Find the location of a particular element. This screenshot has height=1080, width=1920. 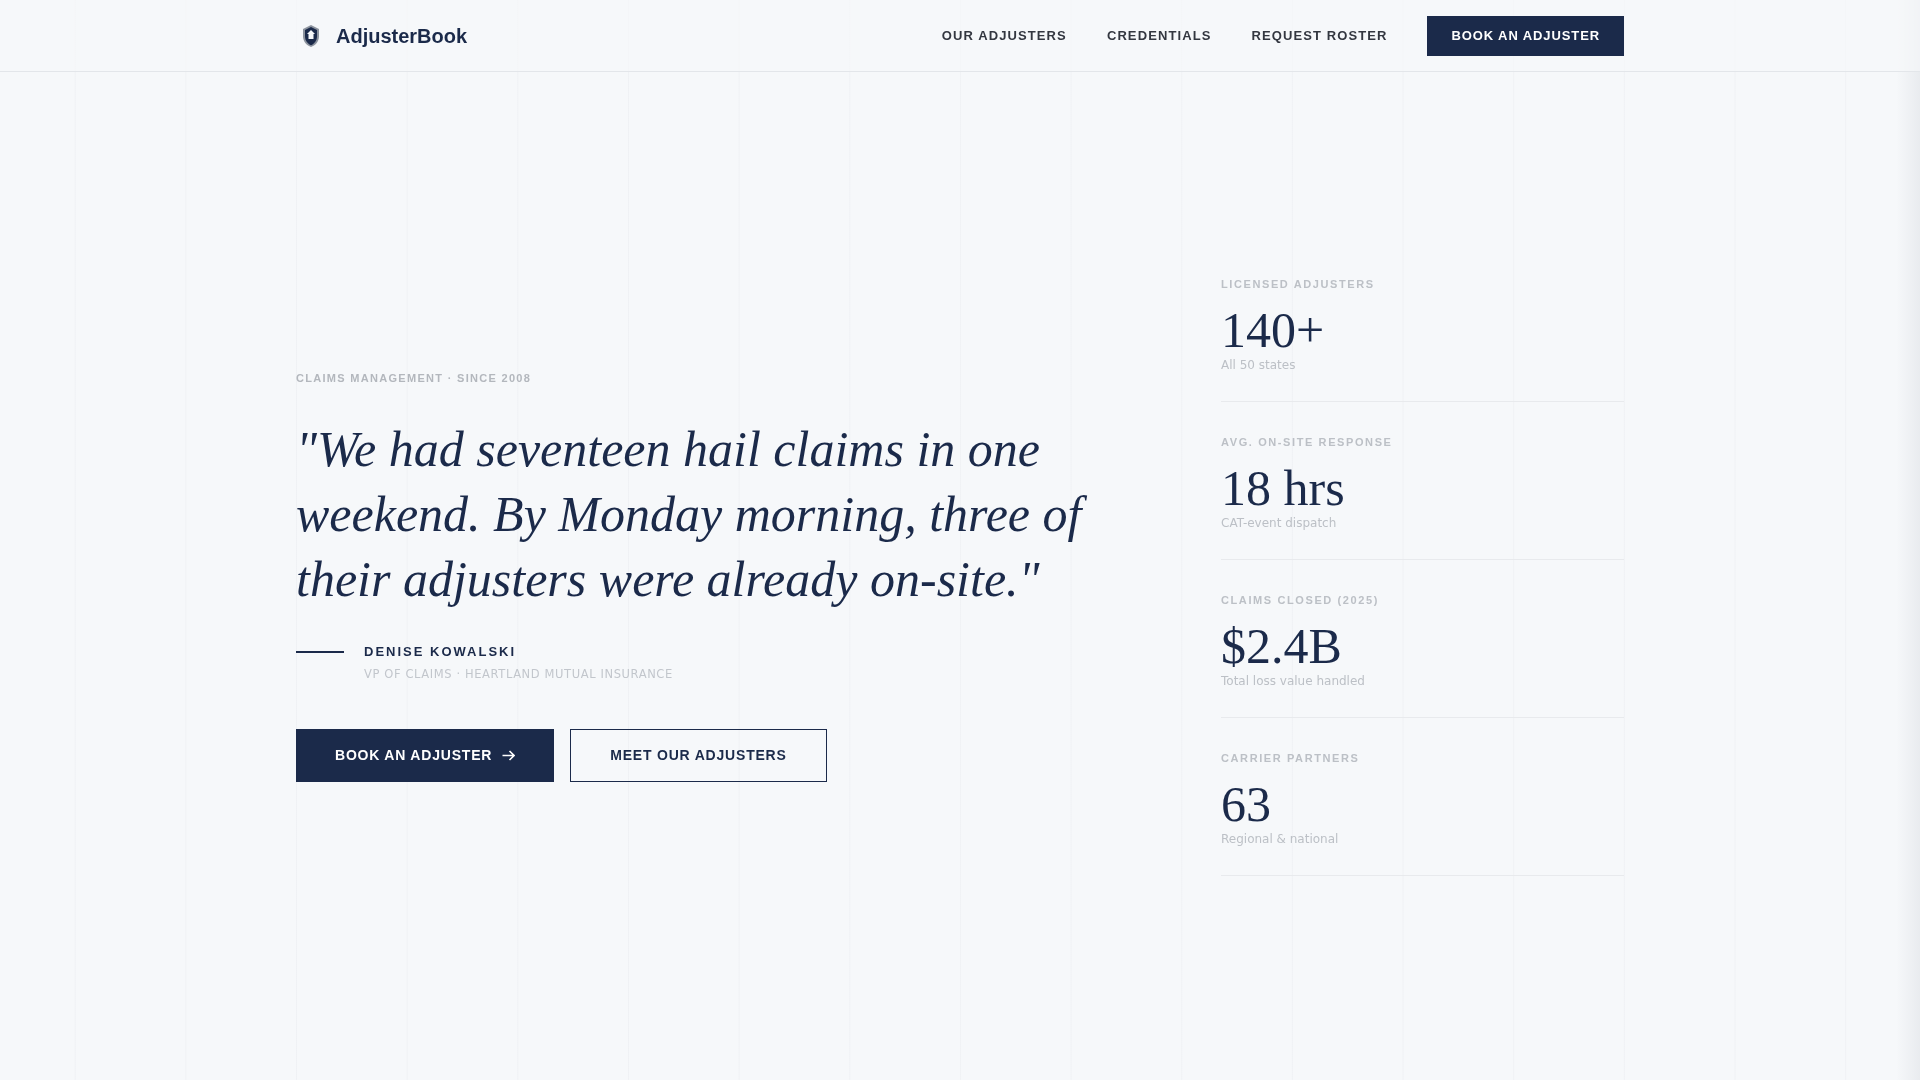

arrow-right-icon is located at coordinates (509, 755).